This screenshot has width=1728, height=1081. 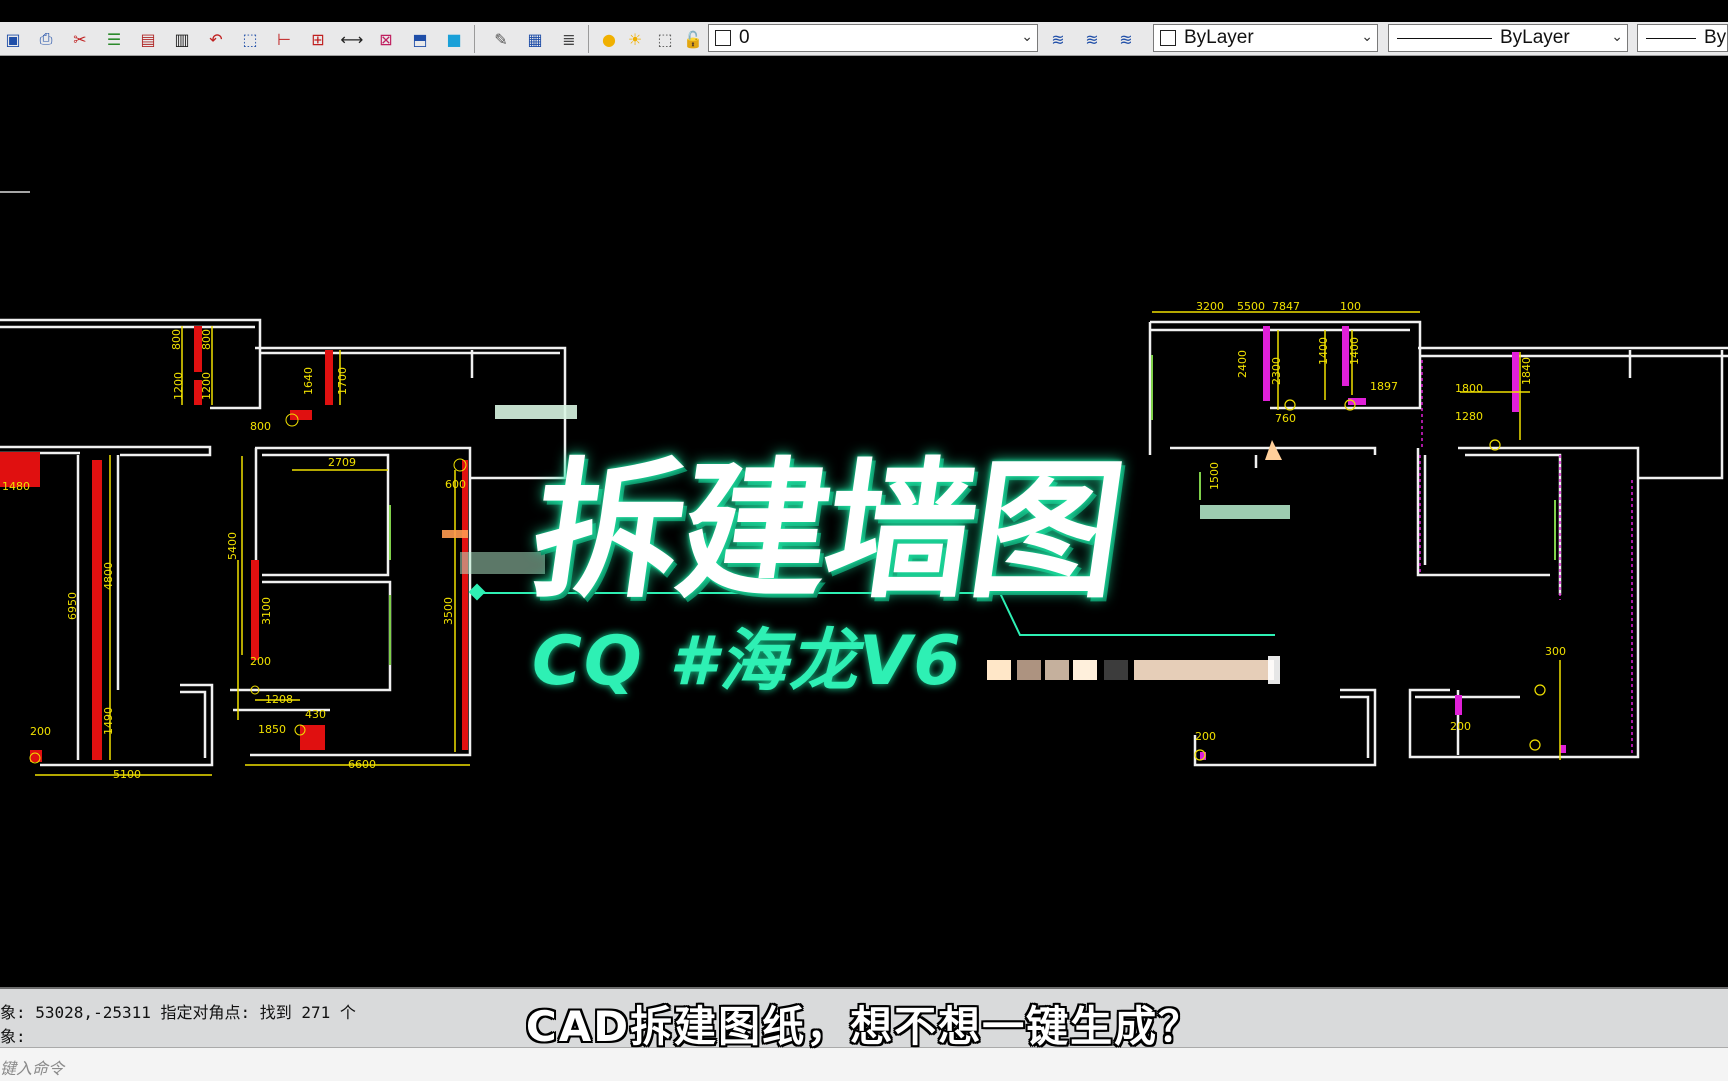 I want to click on insert-block-icon: ⊞, so click(x=318, y=39).